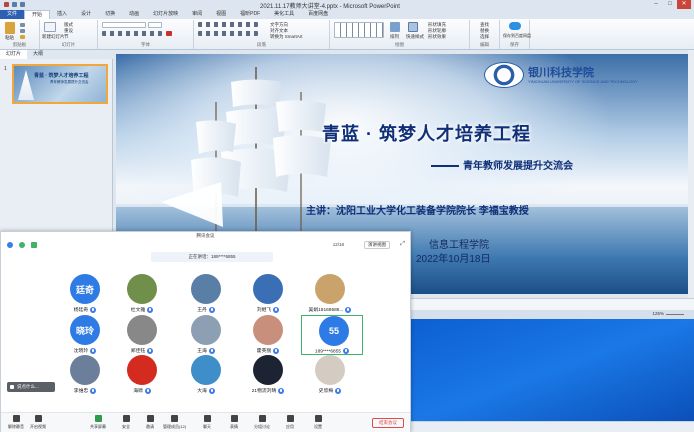  What do you see at coordinates (268, 375) in the screenshot?
I see `participant-tile: 21物流刘晴` at bounding box center [268, 375].